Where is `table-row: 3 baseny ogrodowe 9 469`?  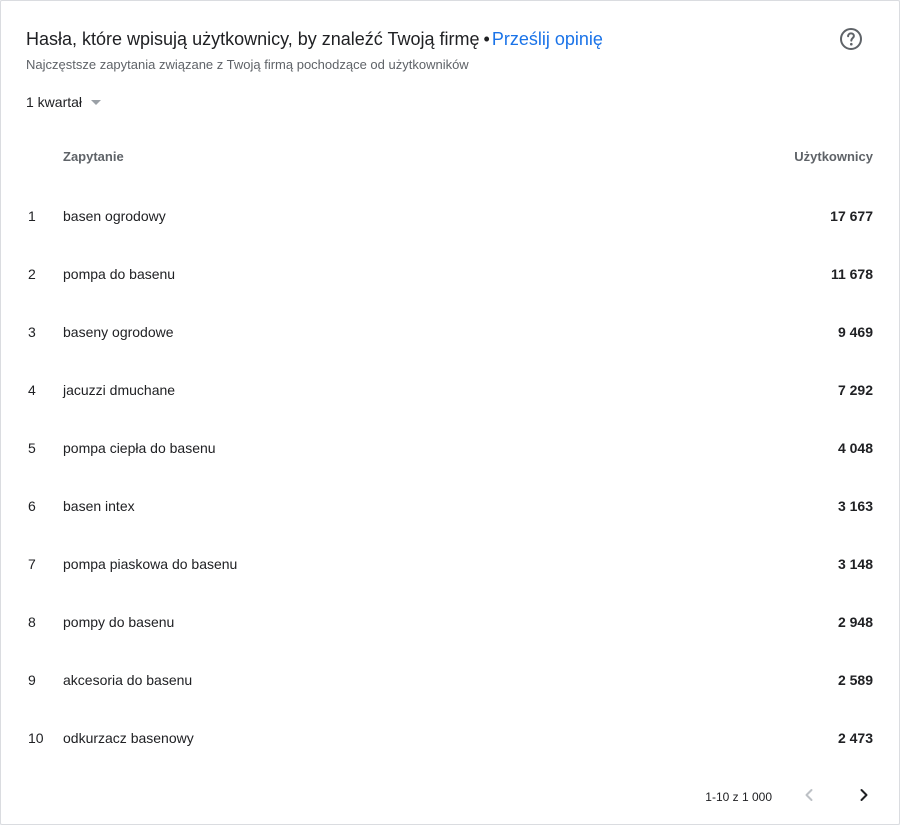 table-row: 3 baseny ogrodowe 9 469 is located at coordinates (450, 332).